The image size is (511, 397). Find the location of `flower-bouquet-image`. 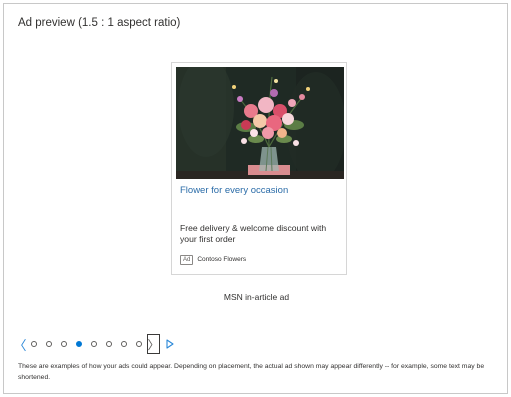

flower-bouquet-image is located at coordinates (260, 123).